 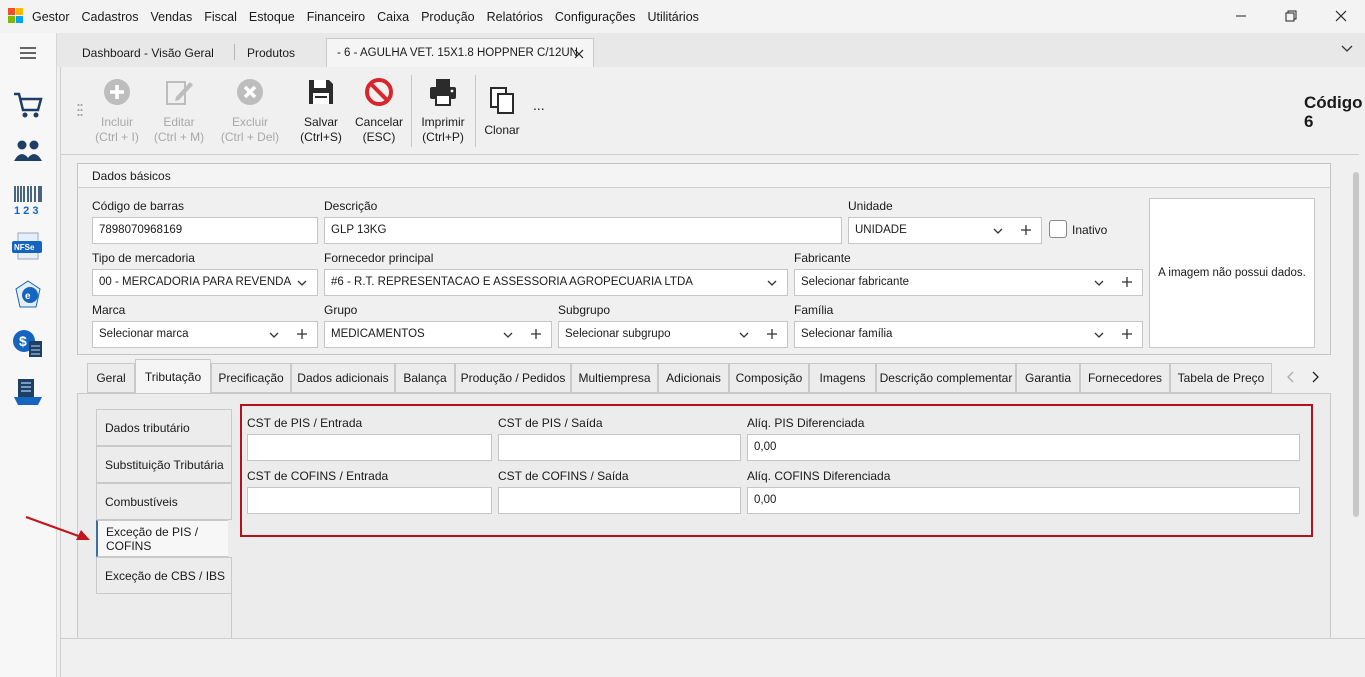 I want to click on clonar-button: Clonar, so click(x=502, y=111).